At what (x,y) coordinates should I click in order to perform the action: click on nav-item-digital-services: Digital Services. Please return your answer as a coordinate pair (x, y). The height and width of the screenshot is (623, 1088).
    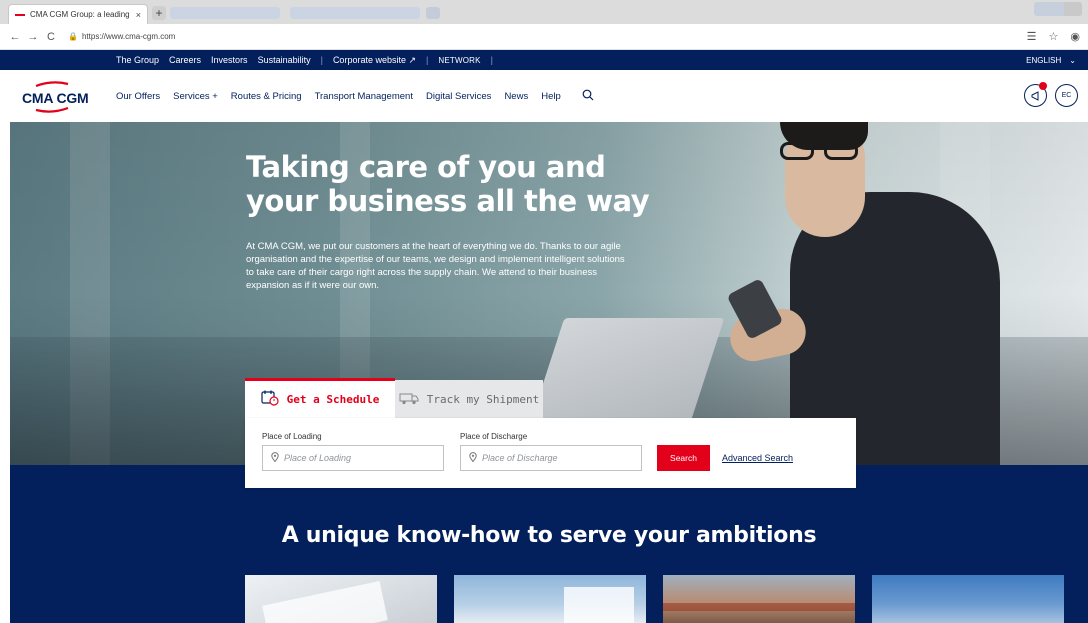
    Looking at the image, I should click on (458, 96).